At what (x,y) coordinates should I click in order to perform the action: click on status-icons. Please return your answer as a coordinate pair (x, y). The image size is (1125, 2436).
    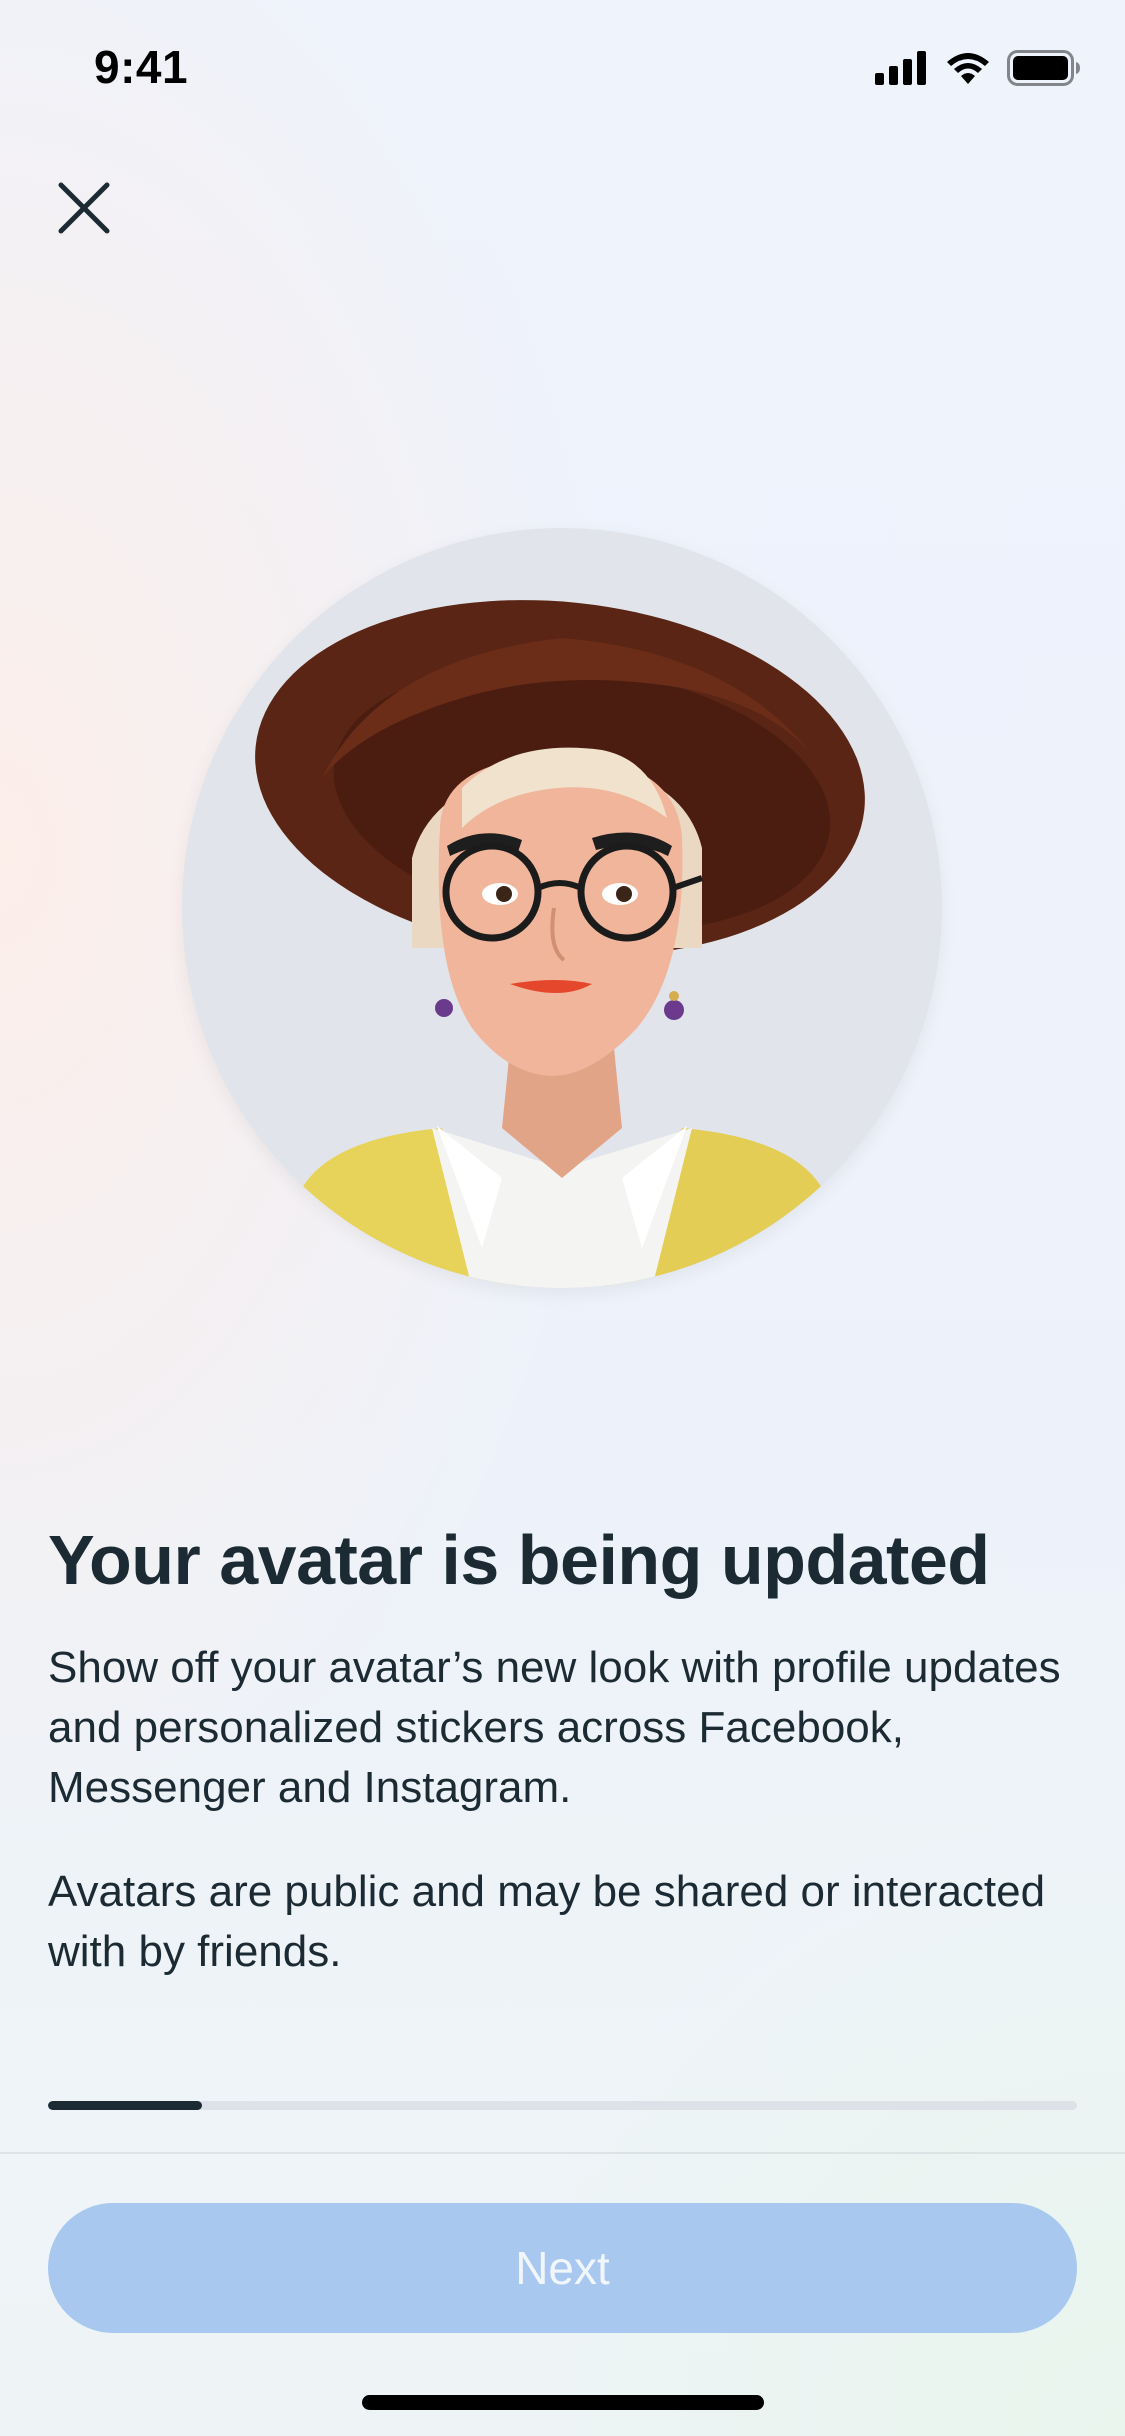
    Looking at the image, I should click on (978, 70).